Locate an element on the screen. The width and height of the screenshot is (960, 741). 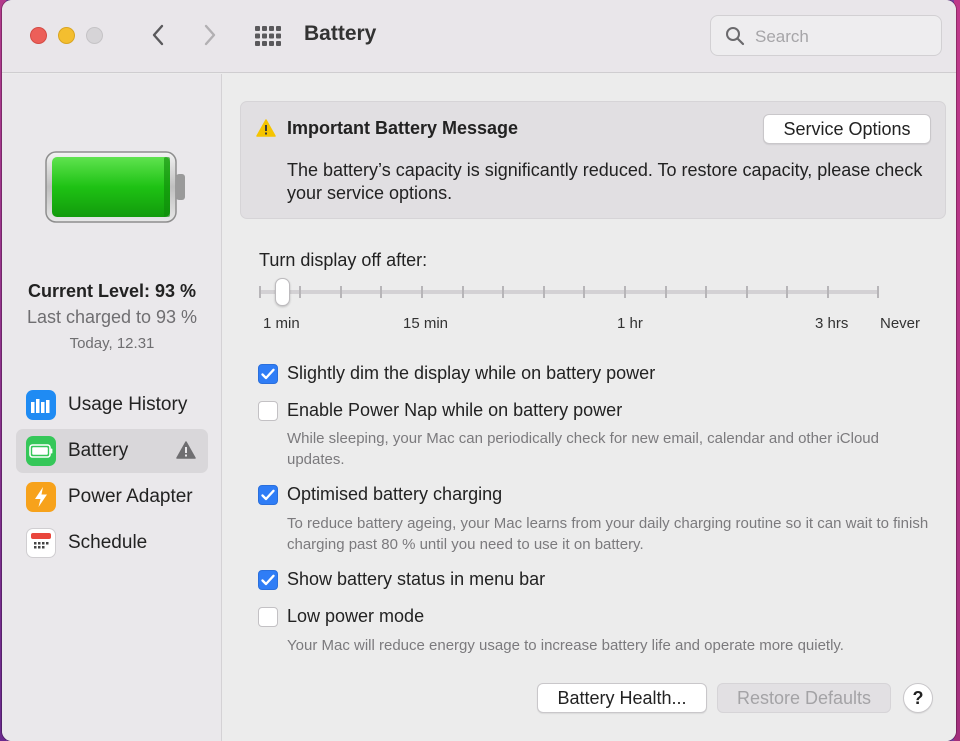
dim-display-checkbox is located at coordinates (268, 374).